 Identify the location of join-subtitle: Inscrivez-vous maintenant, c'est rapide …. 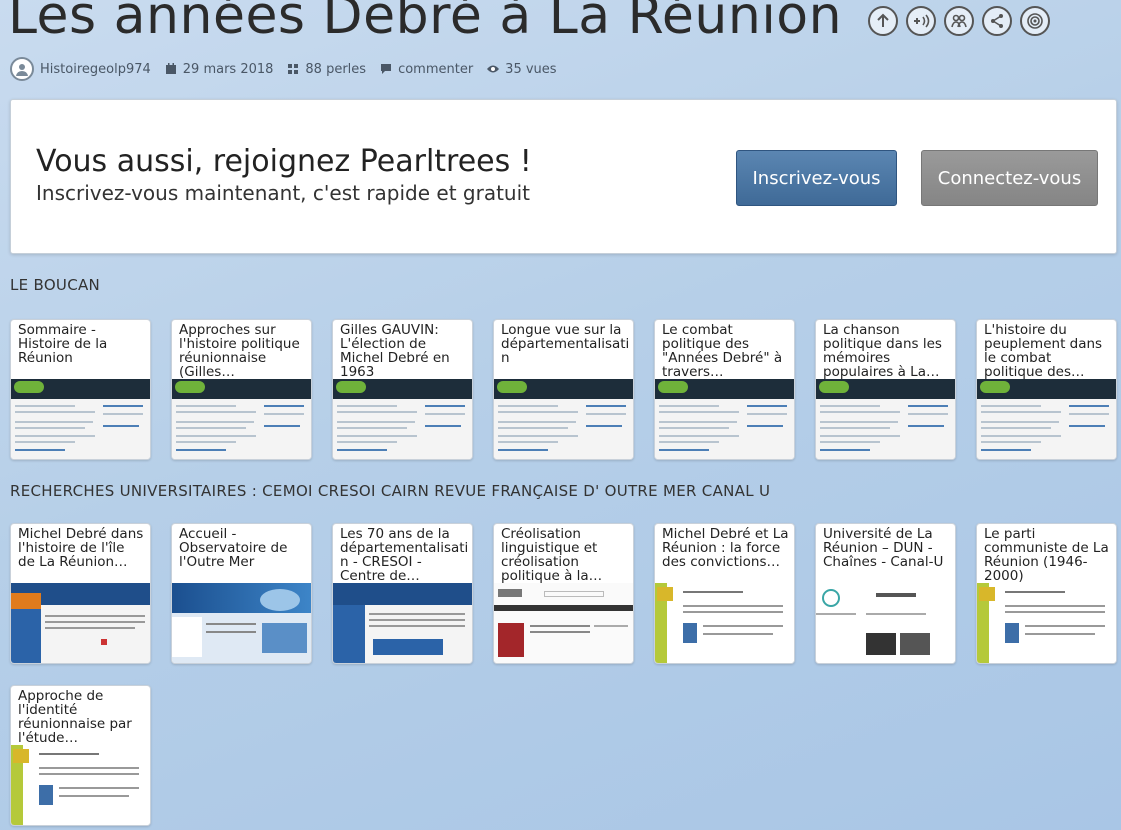
(283, 193).